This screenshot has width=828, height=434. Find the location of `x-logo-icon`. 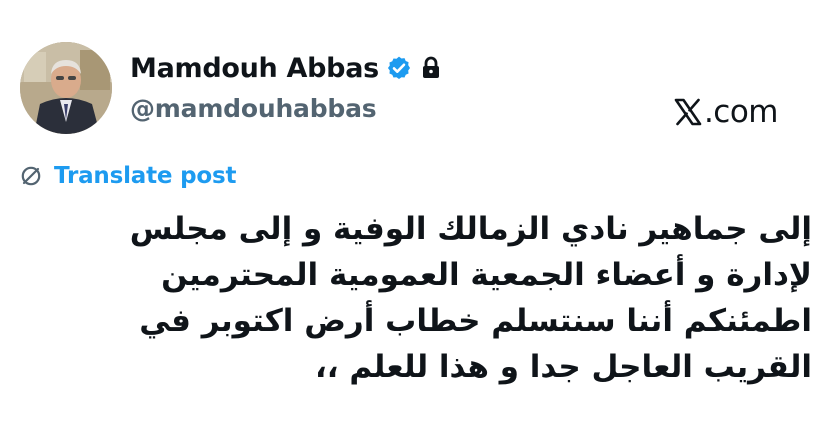

x-logo-icon is located at coordinates (688, 112).